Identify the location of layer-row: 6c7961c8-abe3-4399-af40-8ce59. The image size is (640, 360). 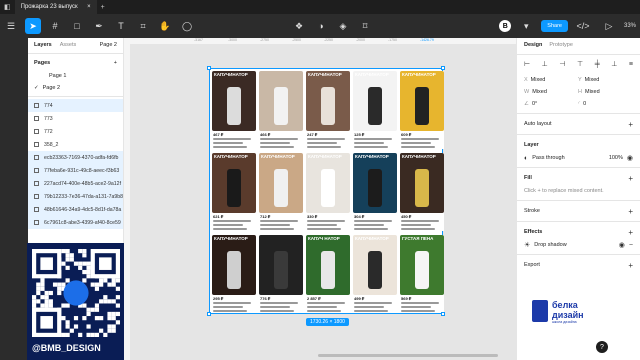
(75, 222).